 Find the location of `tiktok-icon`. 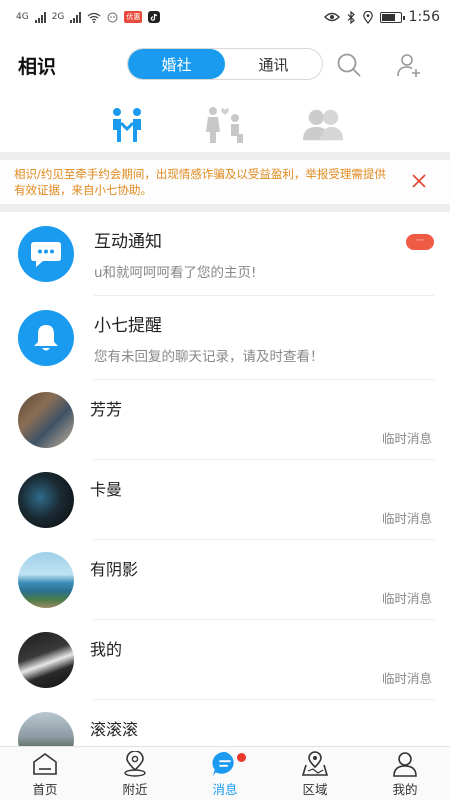

tiktok-icon is located at coordinates (154, 17).